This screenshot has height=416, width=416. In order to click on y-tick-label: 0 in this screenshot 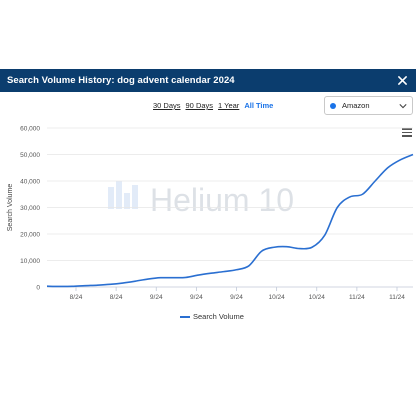, I will do `click(38, 288)`.